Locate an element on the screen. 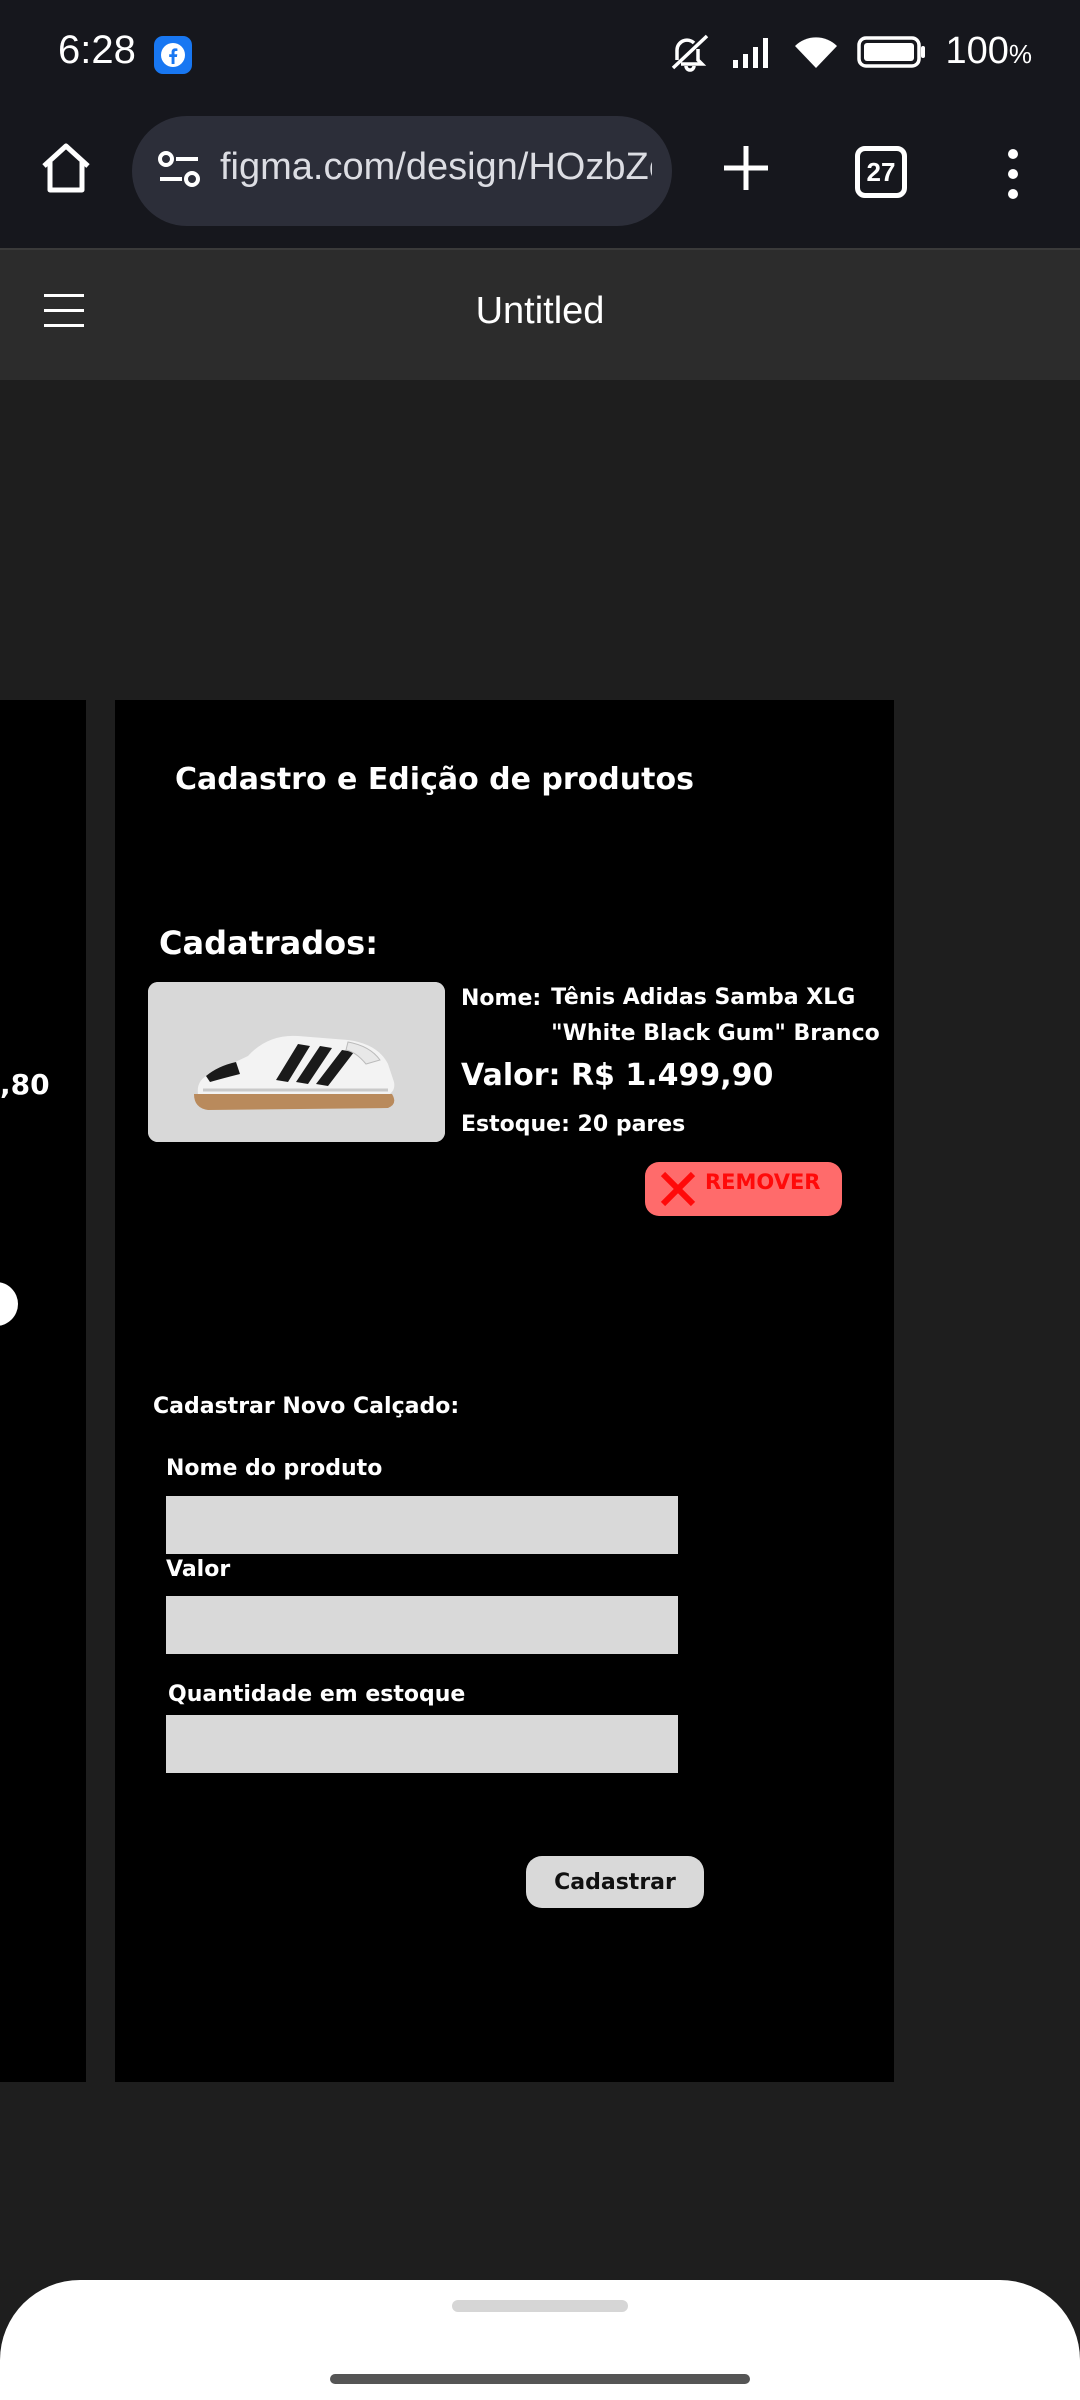 The image size is (1080, 2400). url-bar: figma.com/design/HOzbZe is located at coordinates (402, 171).